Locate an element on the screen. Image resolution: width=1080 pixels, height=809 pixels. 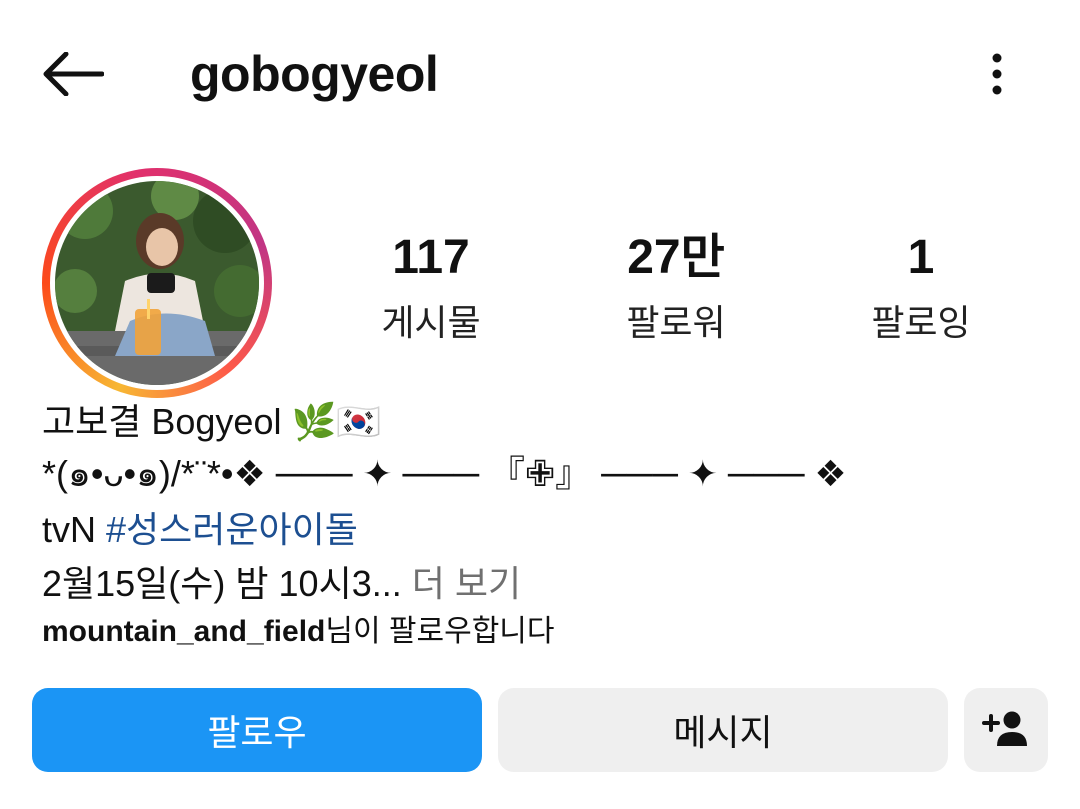
follow-button: 팔로우 is located at coordinates (257, 730).